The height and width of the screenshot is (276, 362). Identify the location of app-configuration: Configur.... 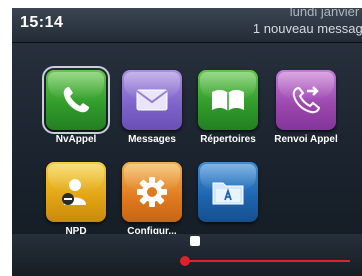
(152, 199).